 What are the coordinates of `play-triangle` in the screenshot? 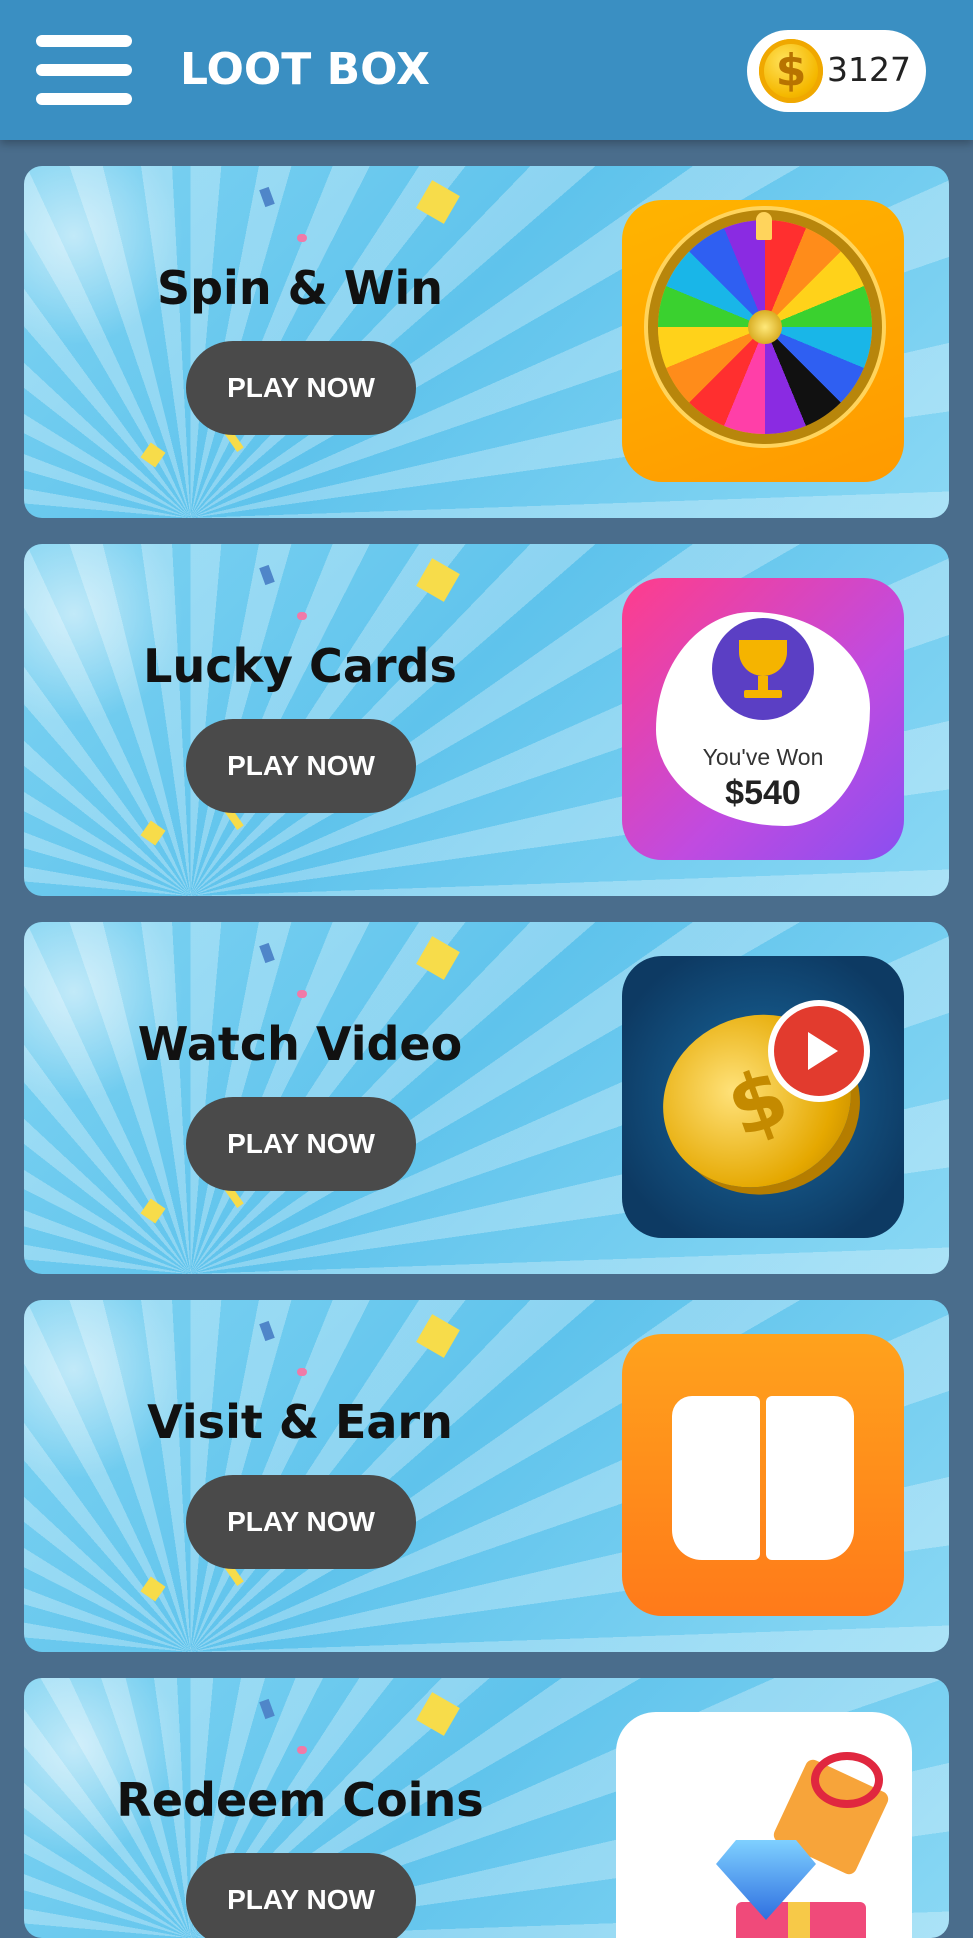 It's located at (823, 1051).